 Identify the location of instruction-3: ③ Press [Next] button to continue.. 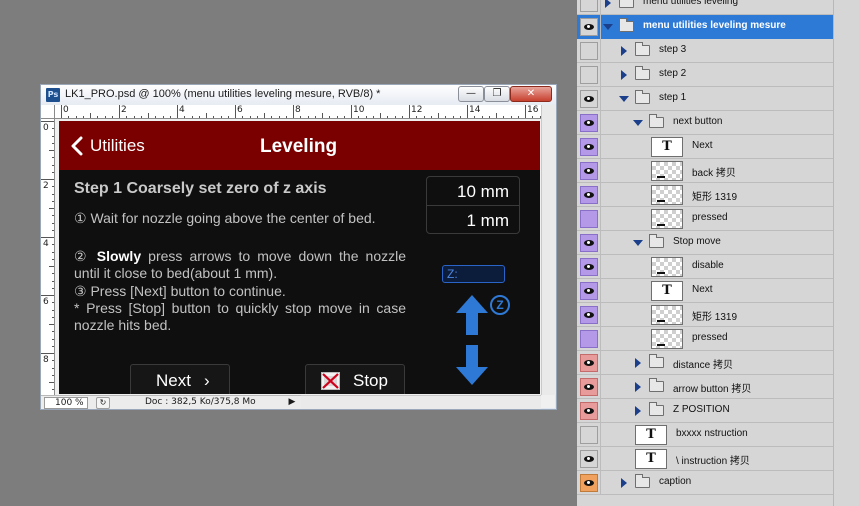
(180, 291).